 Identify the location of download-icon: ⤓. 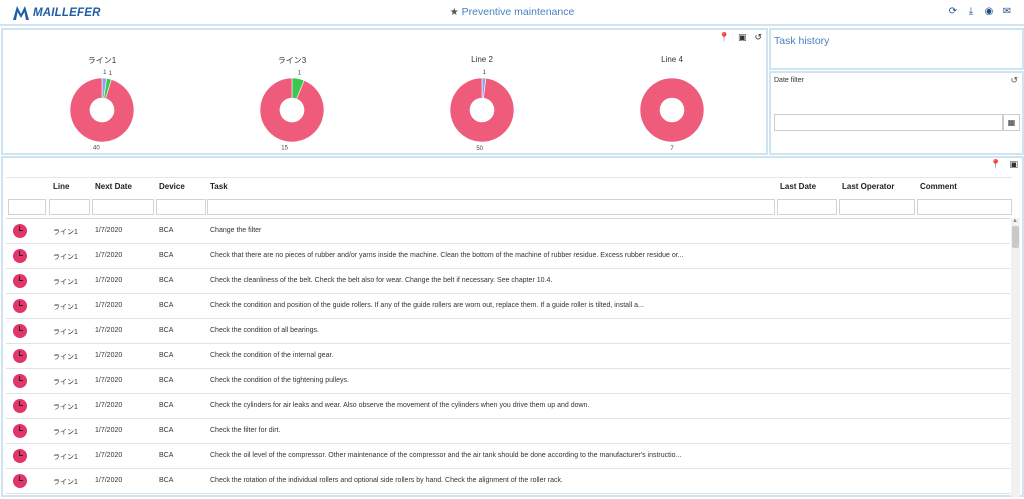
(971, 11).